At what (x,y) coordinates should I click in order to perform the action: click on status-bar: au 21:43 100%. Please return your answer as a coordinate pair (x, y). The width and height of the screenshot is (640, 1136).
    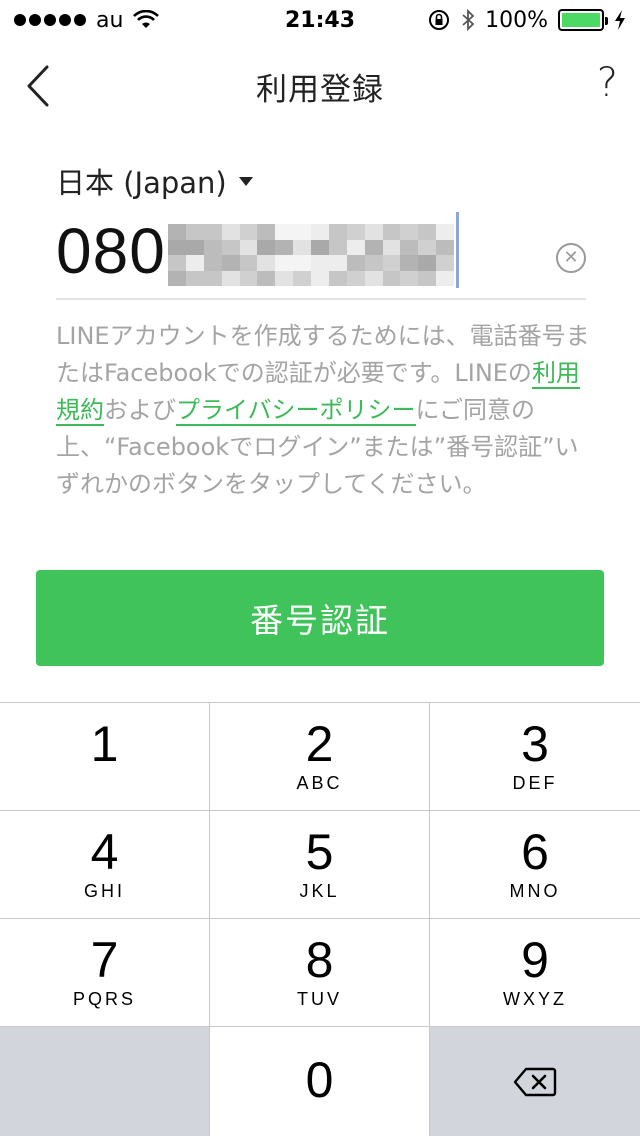
    Looking at the image, I should click on (320, 20).